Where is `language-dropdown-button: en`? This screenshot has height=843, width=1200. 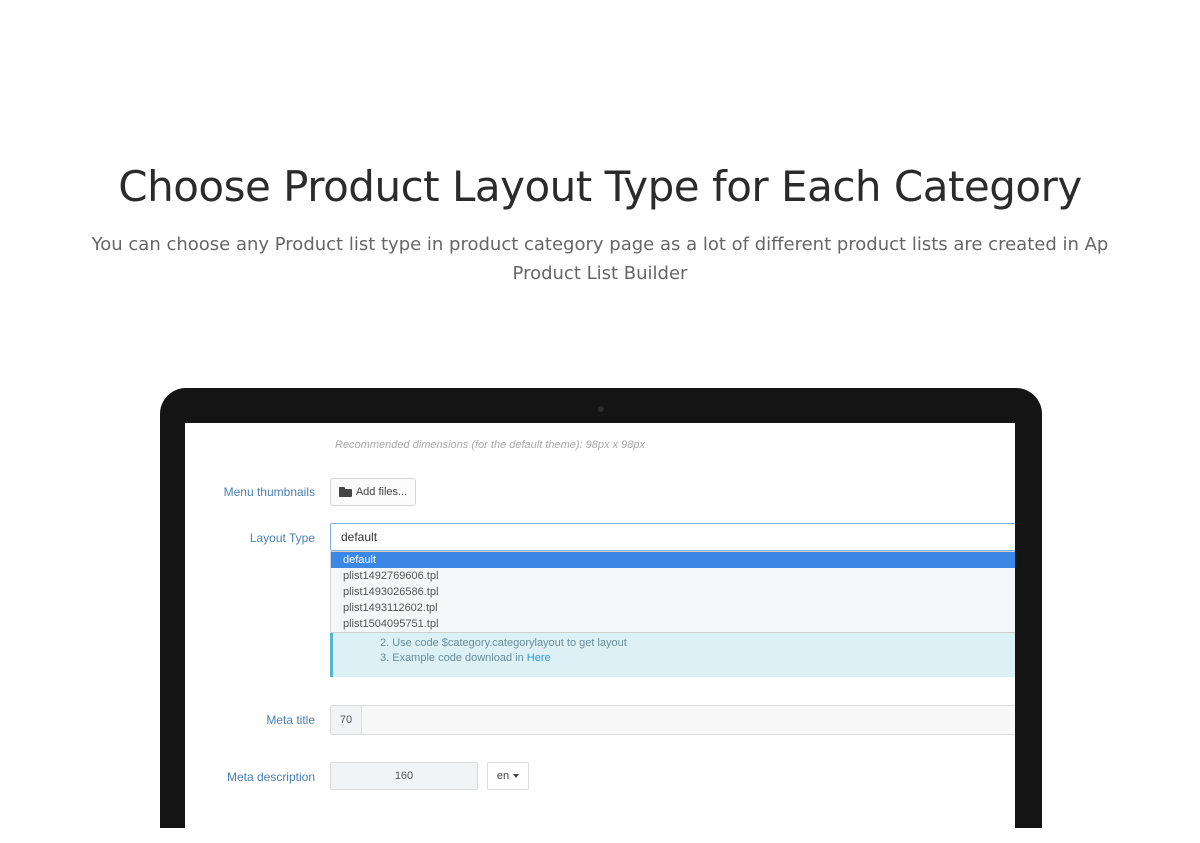
language-dropdown-button: en is located at coordinates (508, 776).